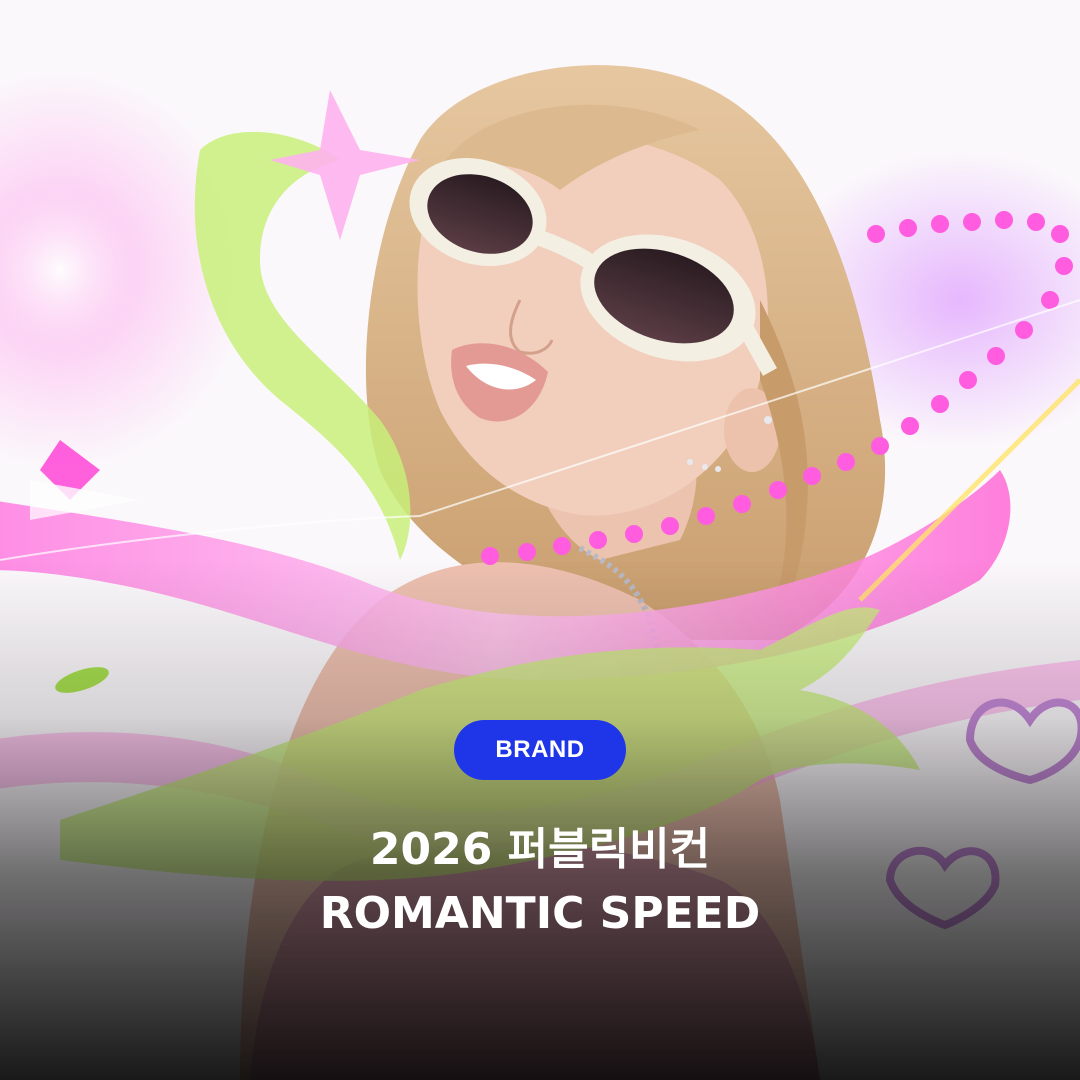 The width and height of the screenshot is (1080, 1080). What do you see at coordinates (540, 913) in the screenshot?
I see `card-title-line-2: ROMANTIC SPEED` at bounding box center [540, 913].